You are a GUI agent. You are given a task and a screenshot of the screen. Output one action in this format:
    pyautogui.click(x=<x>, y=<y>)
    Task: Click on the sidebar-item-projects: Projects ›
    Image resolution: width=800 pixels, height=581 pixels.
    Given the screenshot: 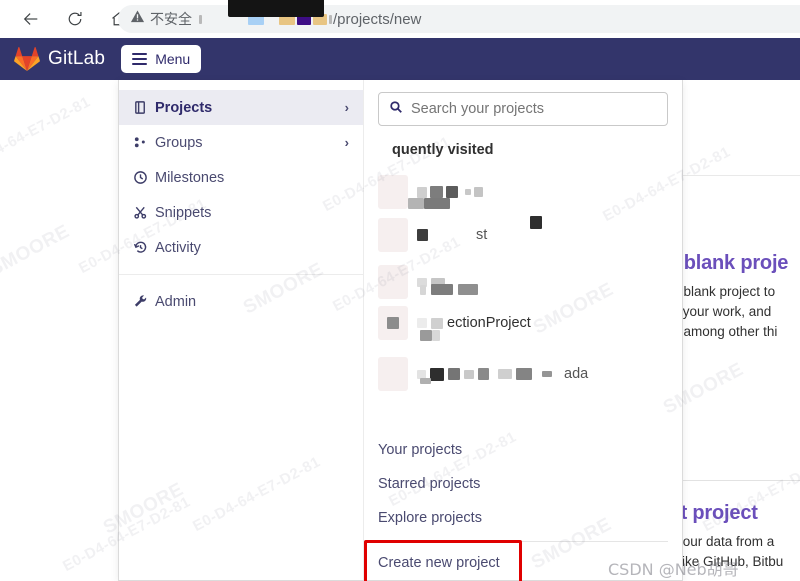 What is the action you would take?
    pyautogui.click(x=241, y=107)
    